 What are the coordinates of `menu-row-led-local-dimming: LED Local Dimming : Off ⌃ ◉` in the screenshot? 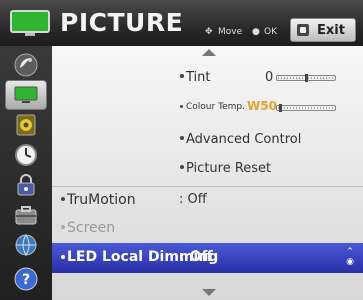 It's located at (207, 258).